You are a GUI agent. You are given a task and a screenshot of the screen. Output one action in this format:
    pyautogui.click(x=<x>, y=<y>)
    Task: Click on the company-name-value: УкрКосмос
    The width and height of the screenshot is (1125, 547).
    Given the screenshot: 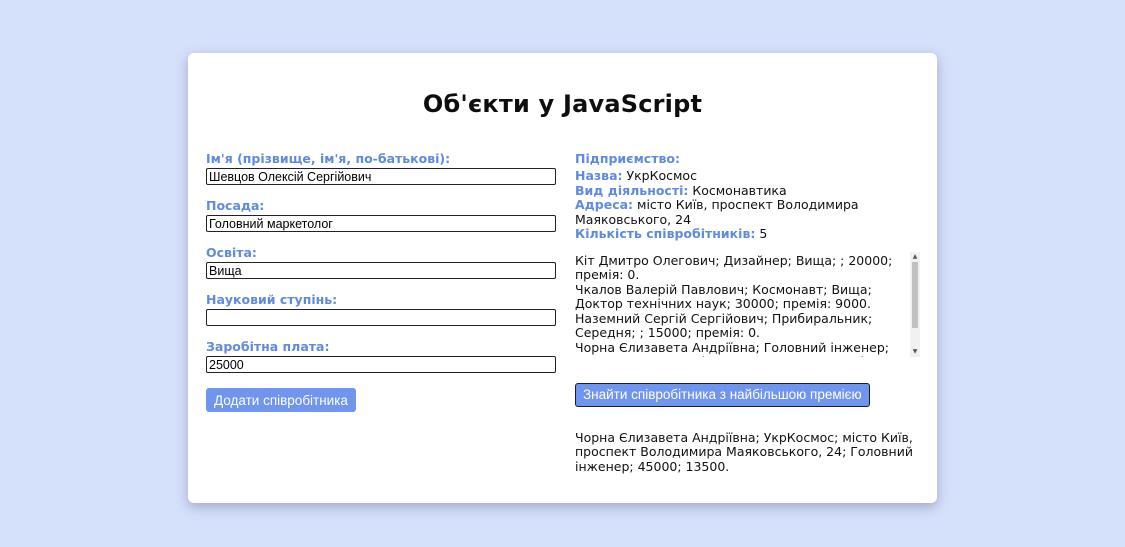 What is the action you would take?
    pyautogui.click(x=661, y=175)
    